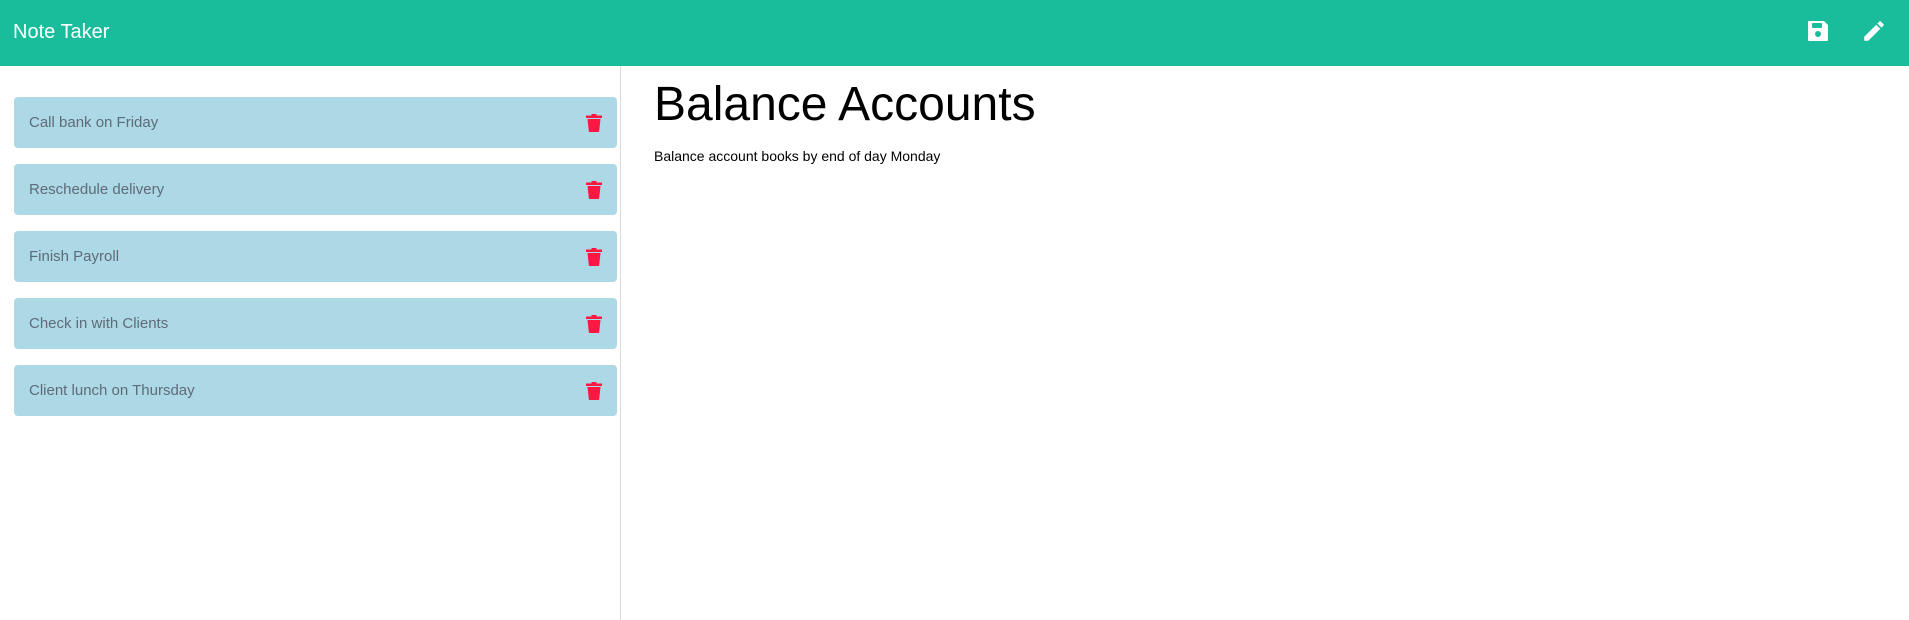  Describe the element at coordinates (315, 256) in the screenshot. I see `note-list-item: Finish Payroll` at that location.